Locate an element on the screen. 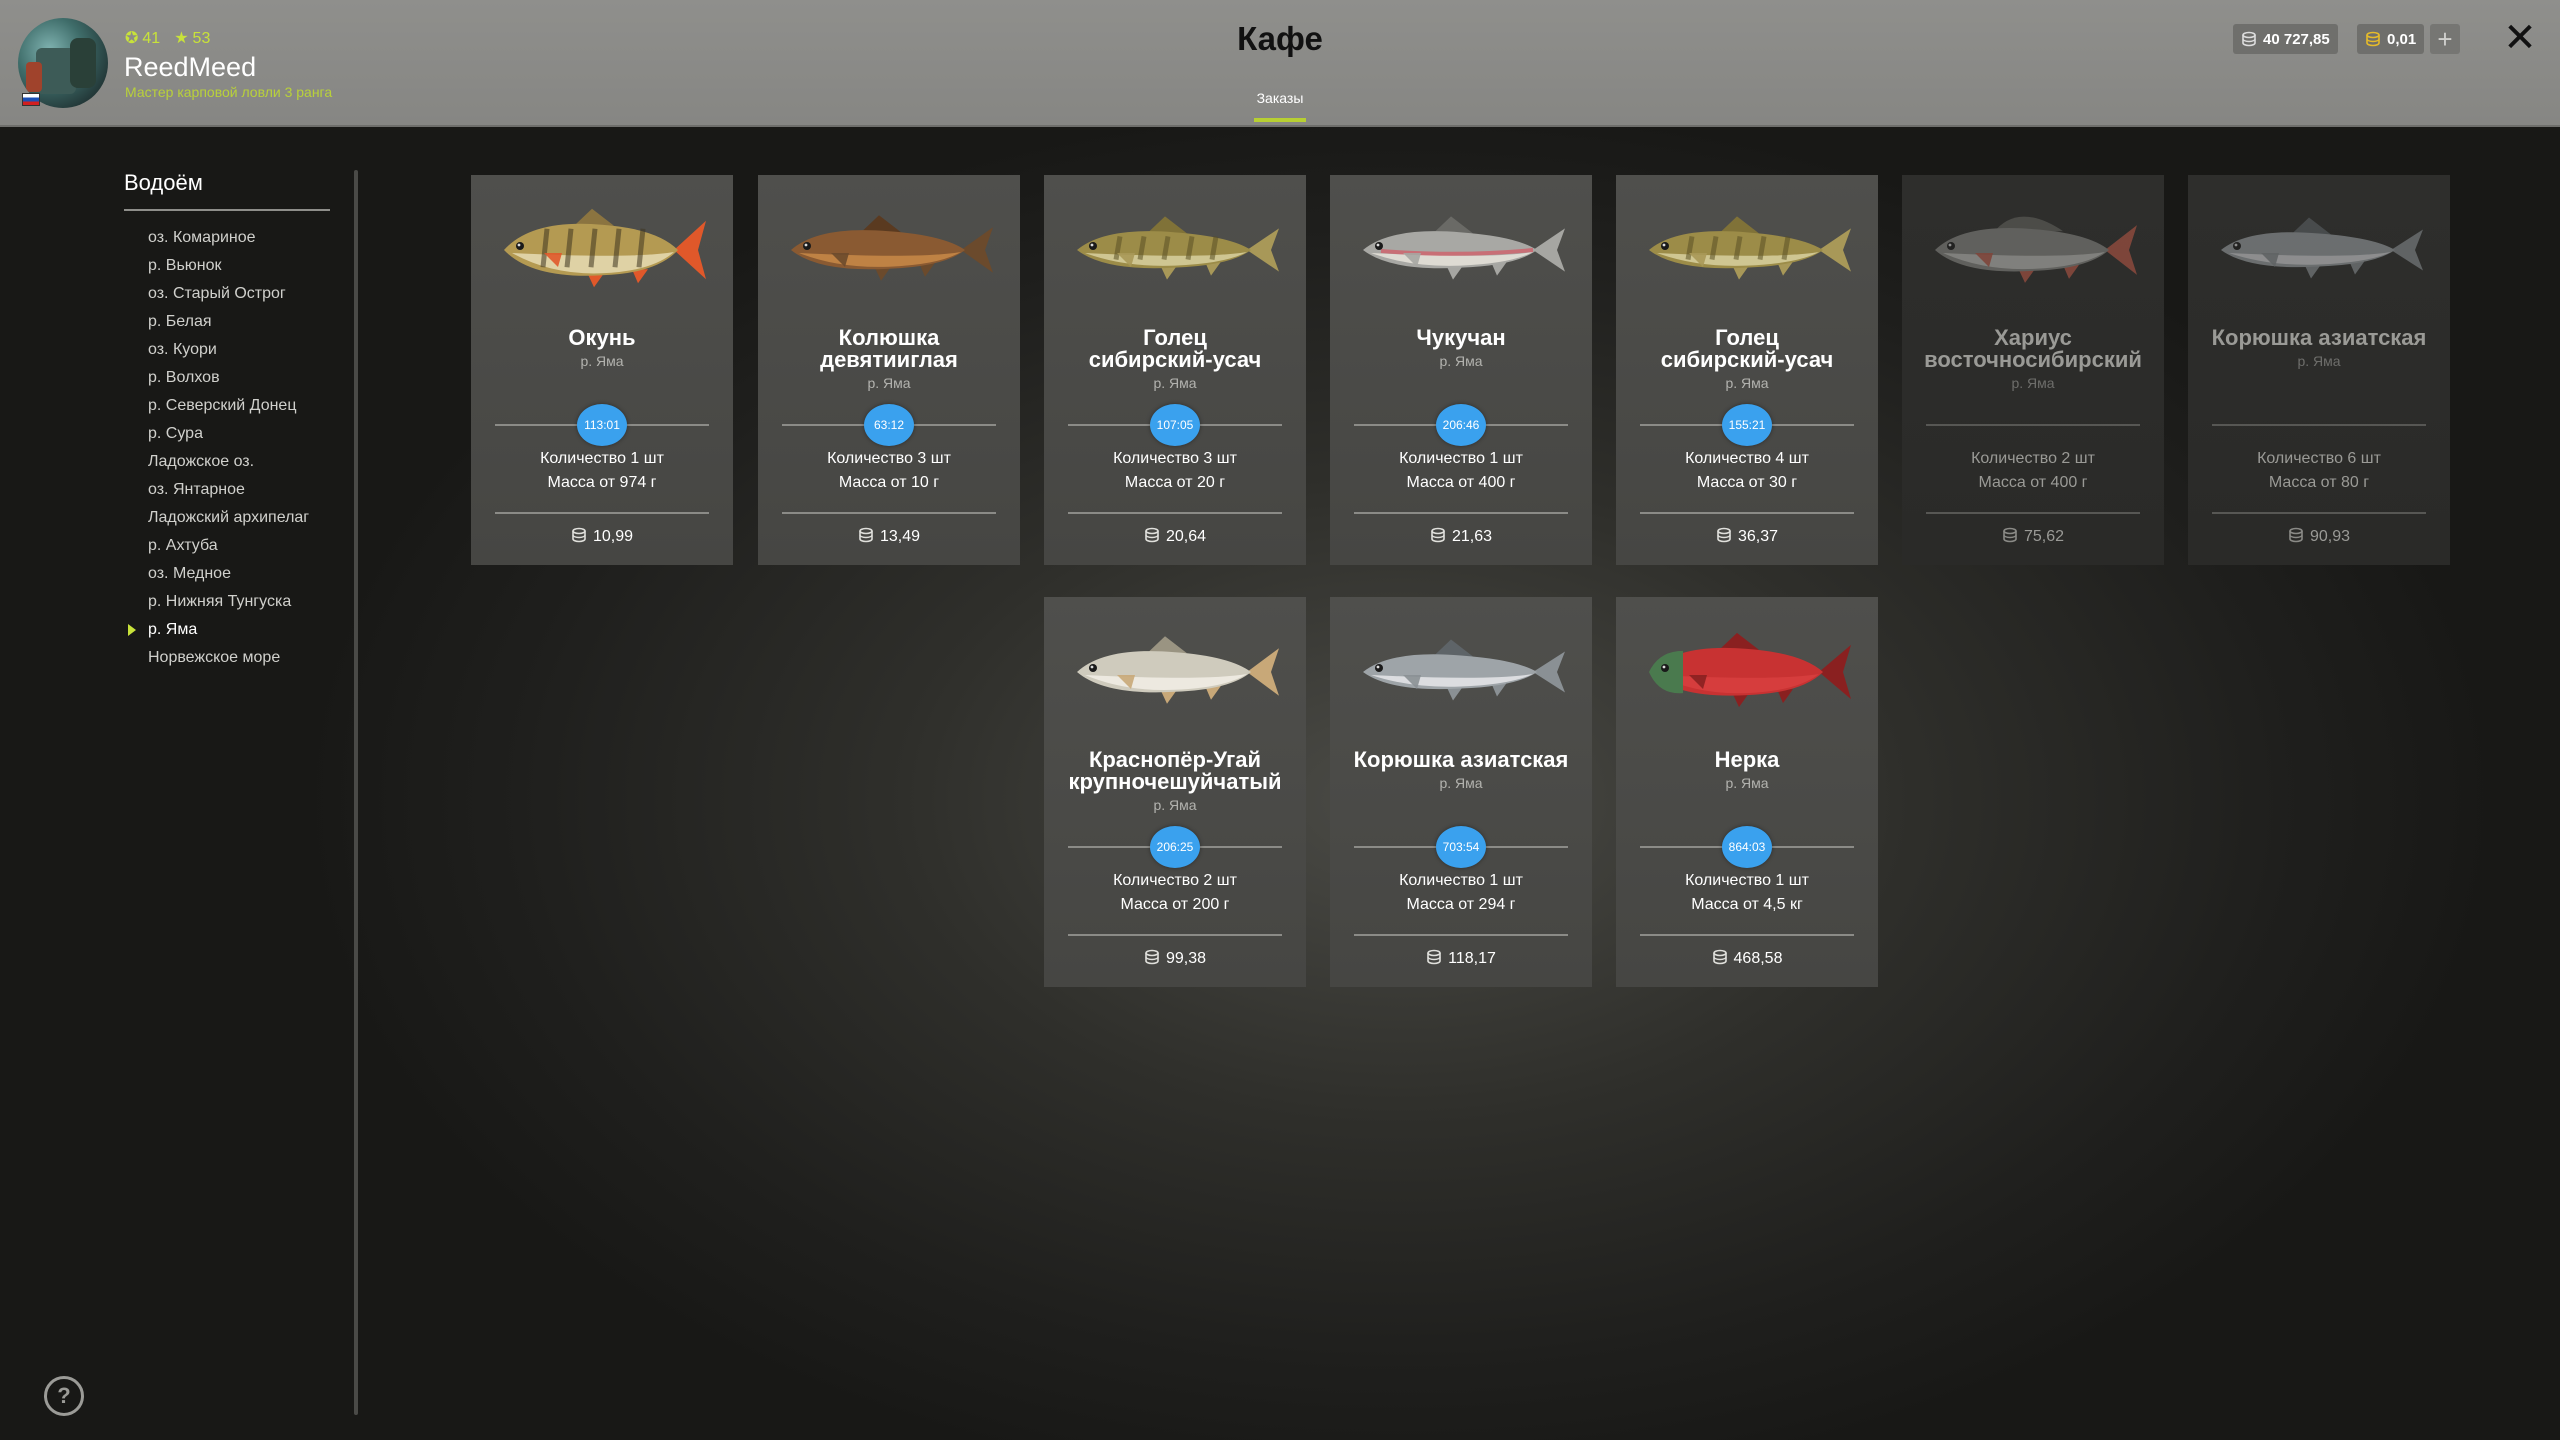 This screenshot has height=1440, width=2560. order-reward: 75,62 is located at coordinates (2033, 536).